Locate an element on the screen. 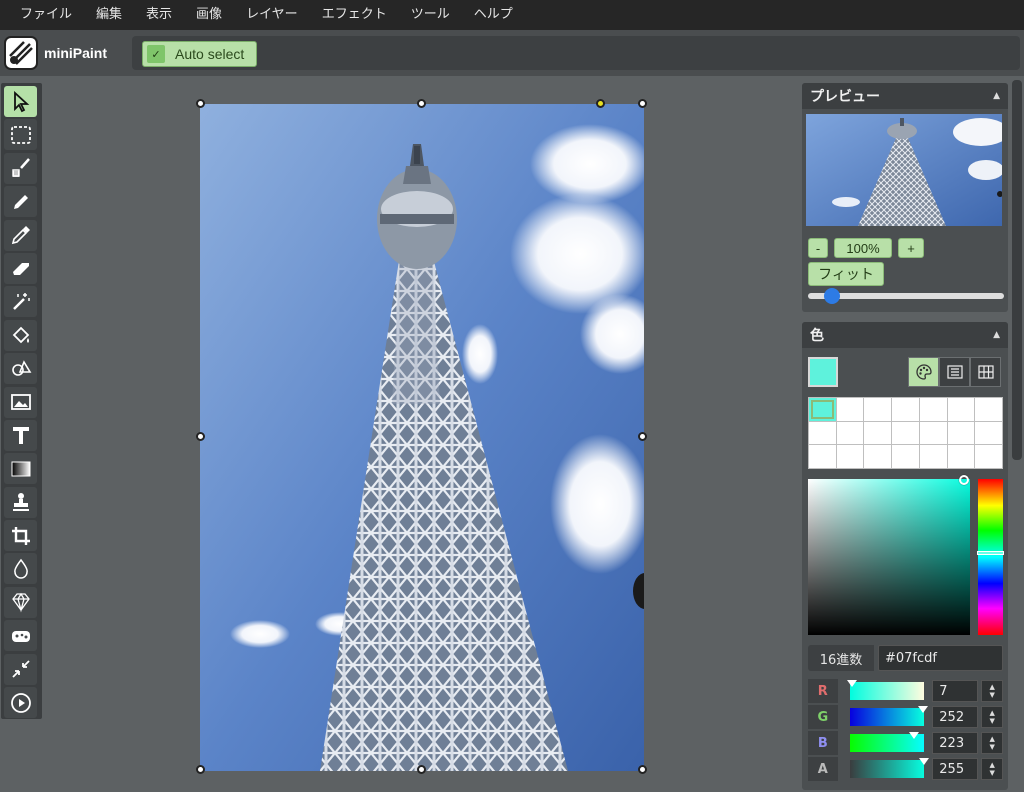 The width and height of the screenshot is (1024, 792). green-channel-stepper: ▲ ▼ is located at coordinates (992, 717).